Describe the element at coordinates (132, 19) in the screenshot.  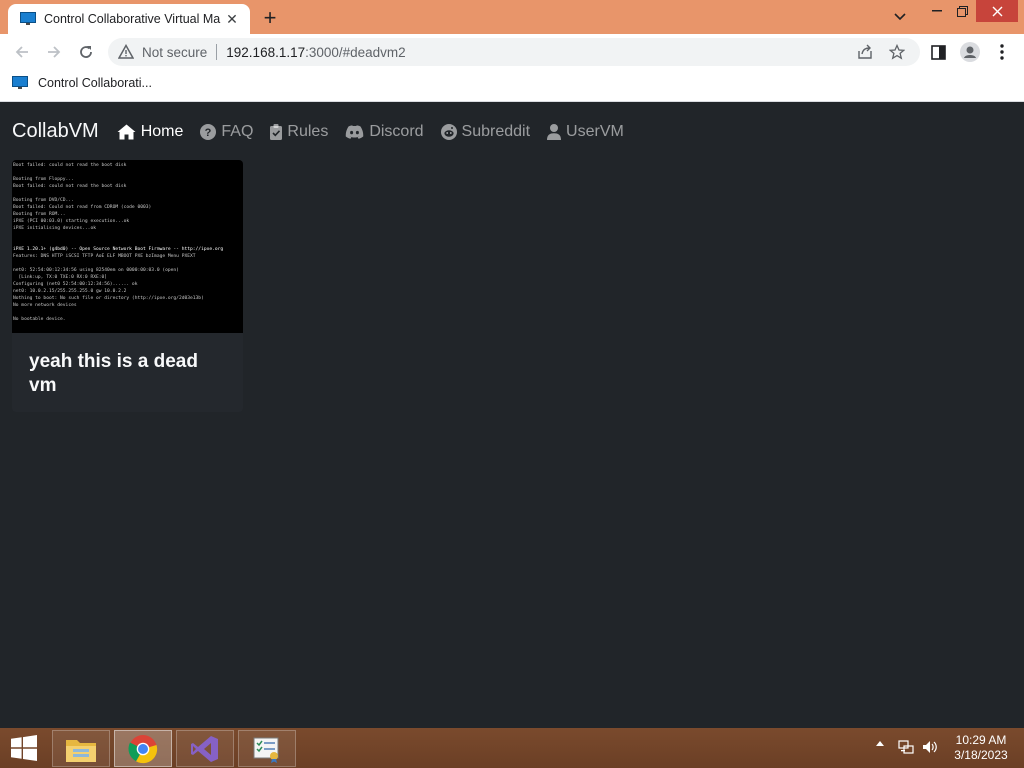
I see `tab-title: Control Collaborative Virtual Ma` at that location.